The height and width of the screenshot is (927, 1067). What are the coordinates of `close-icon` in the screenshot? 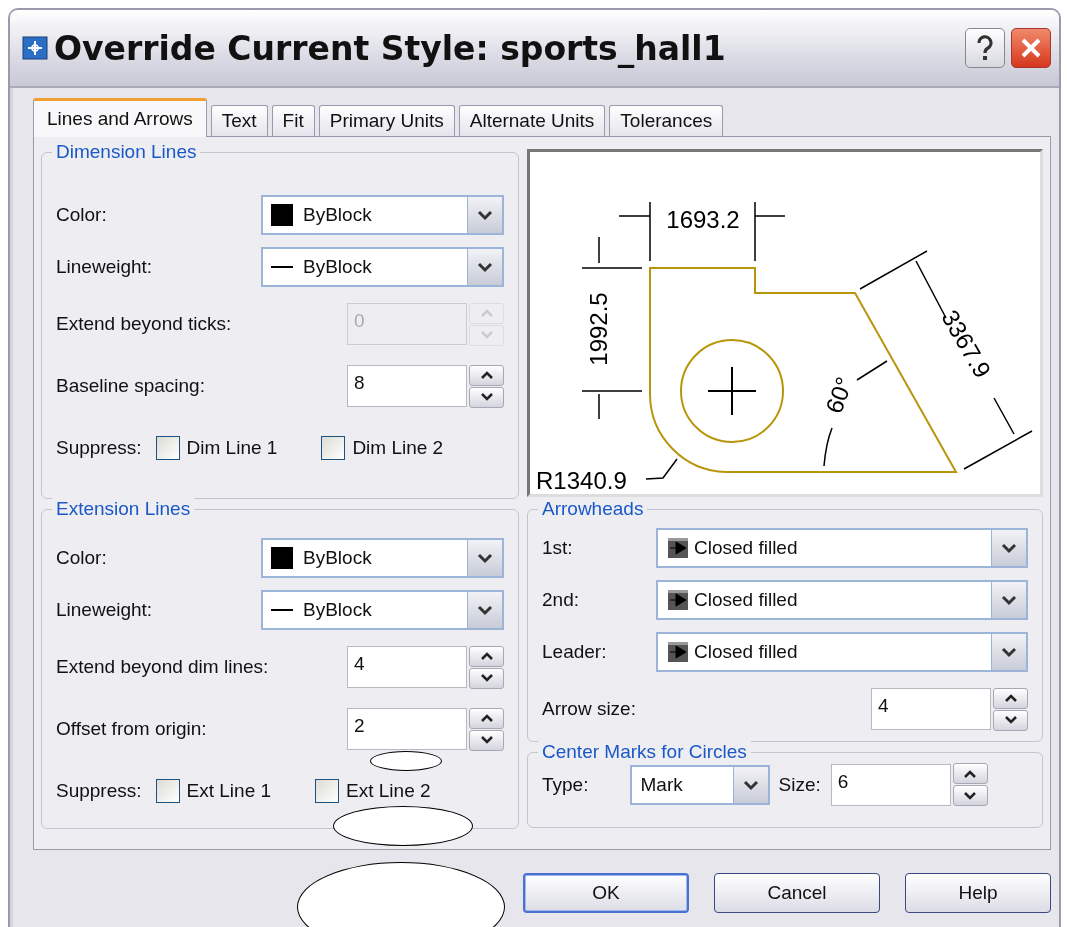 It's located at (1031, 48).